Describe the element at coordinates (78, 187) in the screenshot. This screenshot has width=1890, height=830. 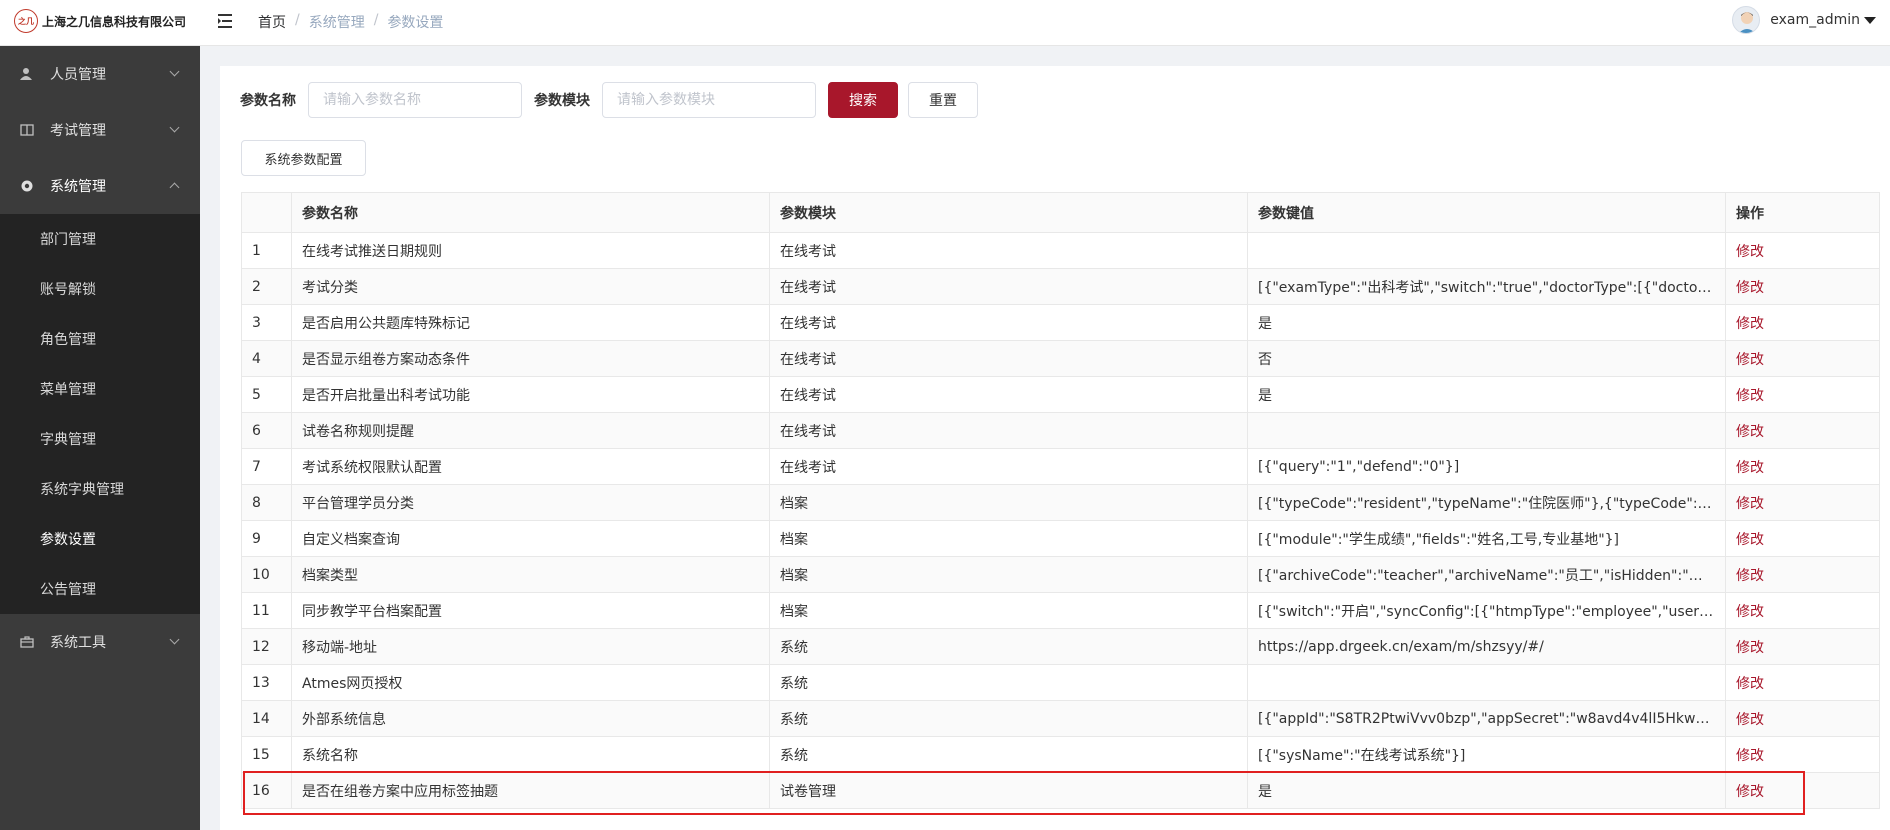
I see `sidebar-item-label: 系统管理` at that location.